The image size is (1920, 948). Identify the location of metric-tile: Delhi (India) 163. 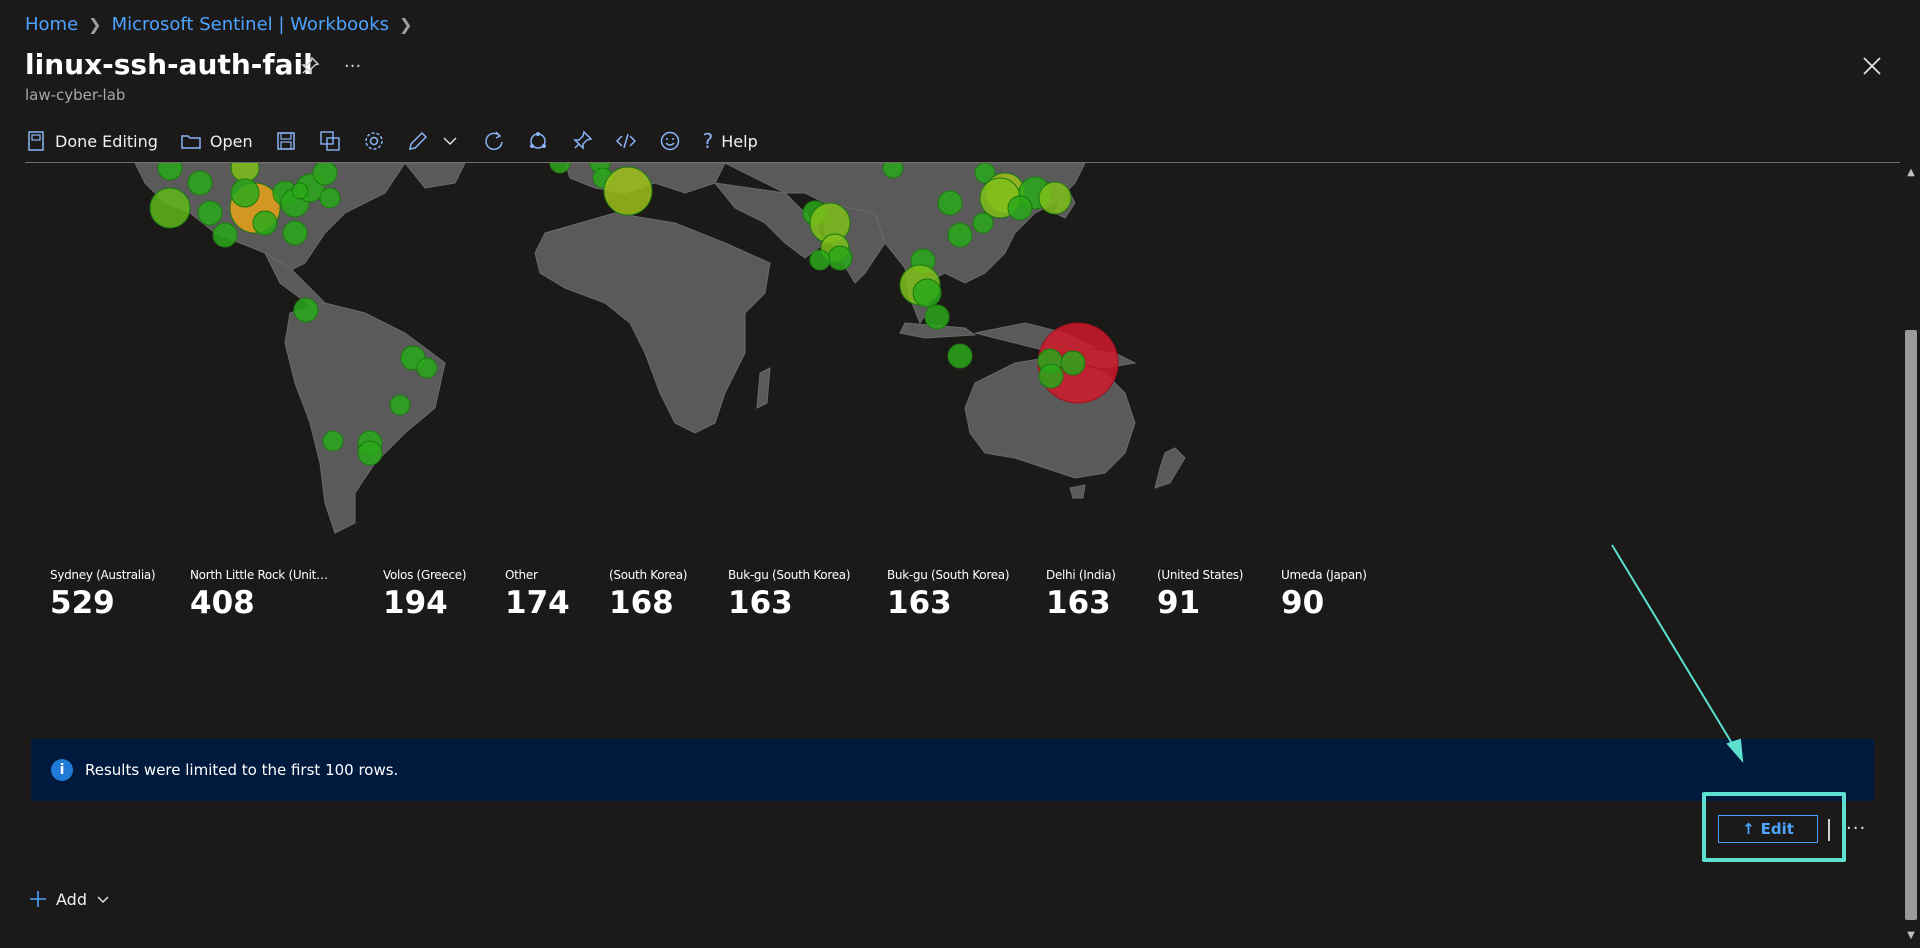
(1101, 594).